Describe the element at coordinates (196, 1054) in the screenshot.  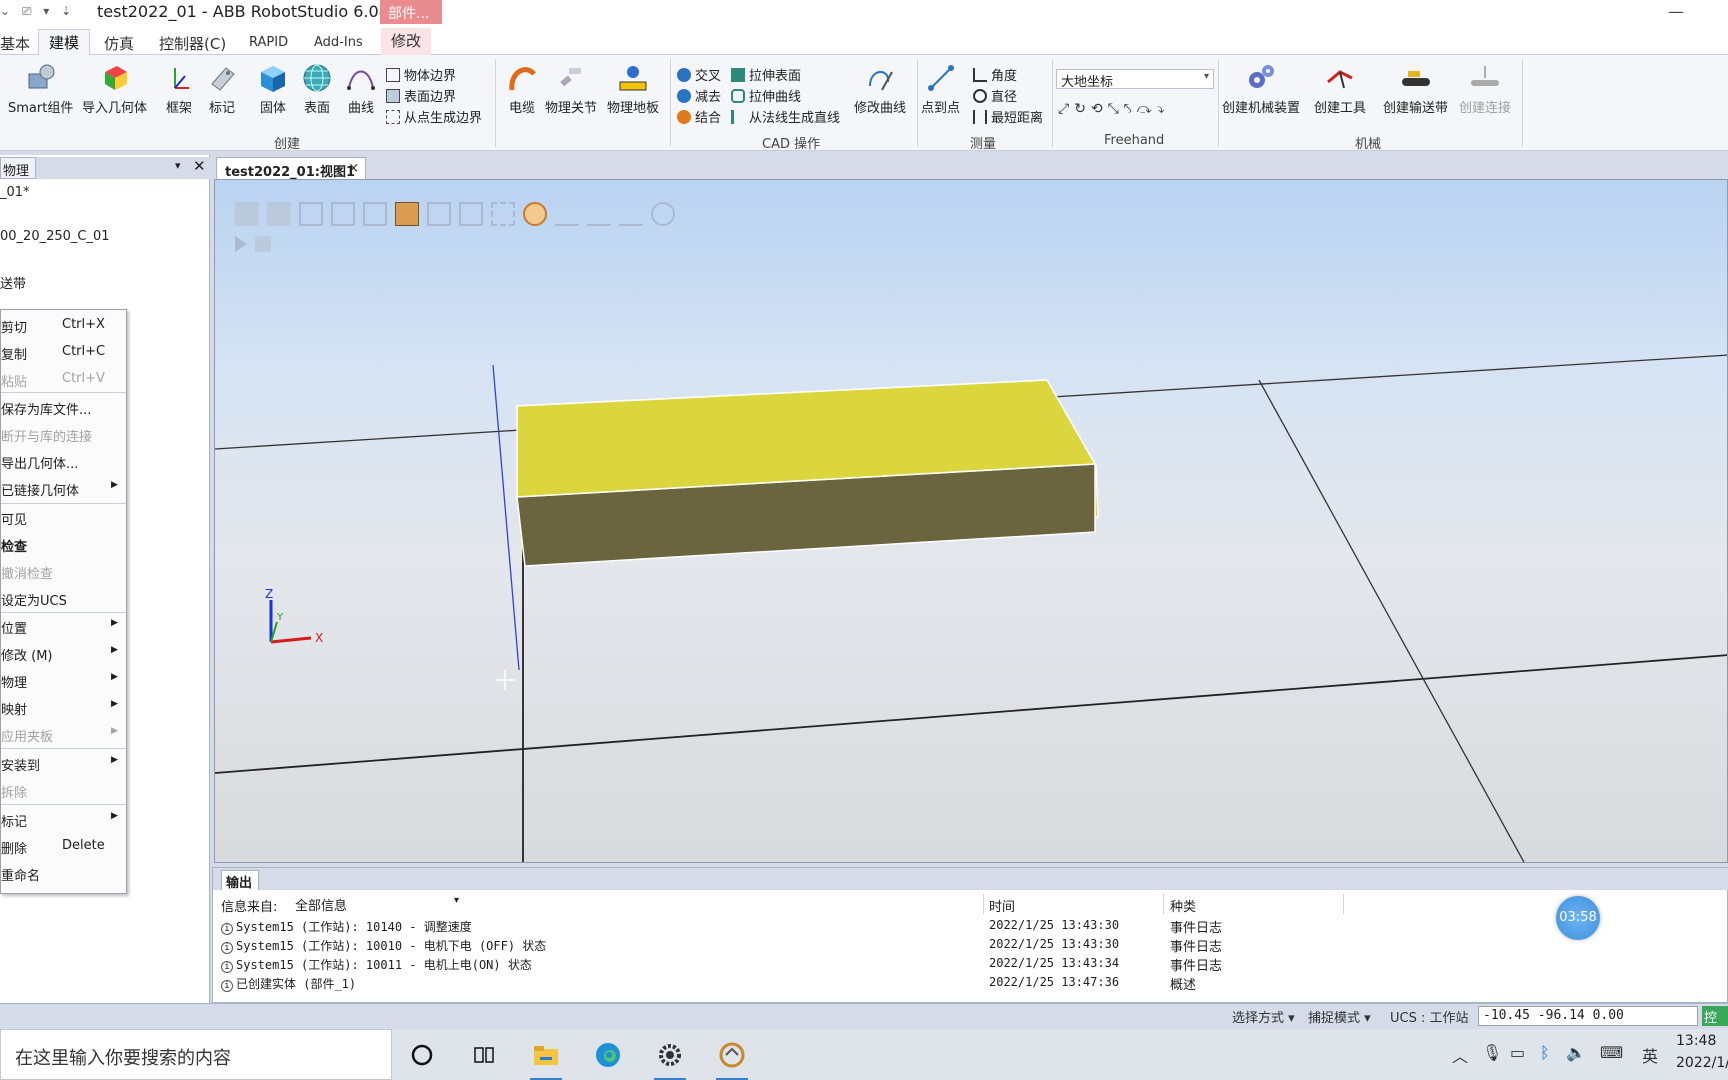
I see `taskbar-search-input: 在这里输入你要搜索的内容` at that location.